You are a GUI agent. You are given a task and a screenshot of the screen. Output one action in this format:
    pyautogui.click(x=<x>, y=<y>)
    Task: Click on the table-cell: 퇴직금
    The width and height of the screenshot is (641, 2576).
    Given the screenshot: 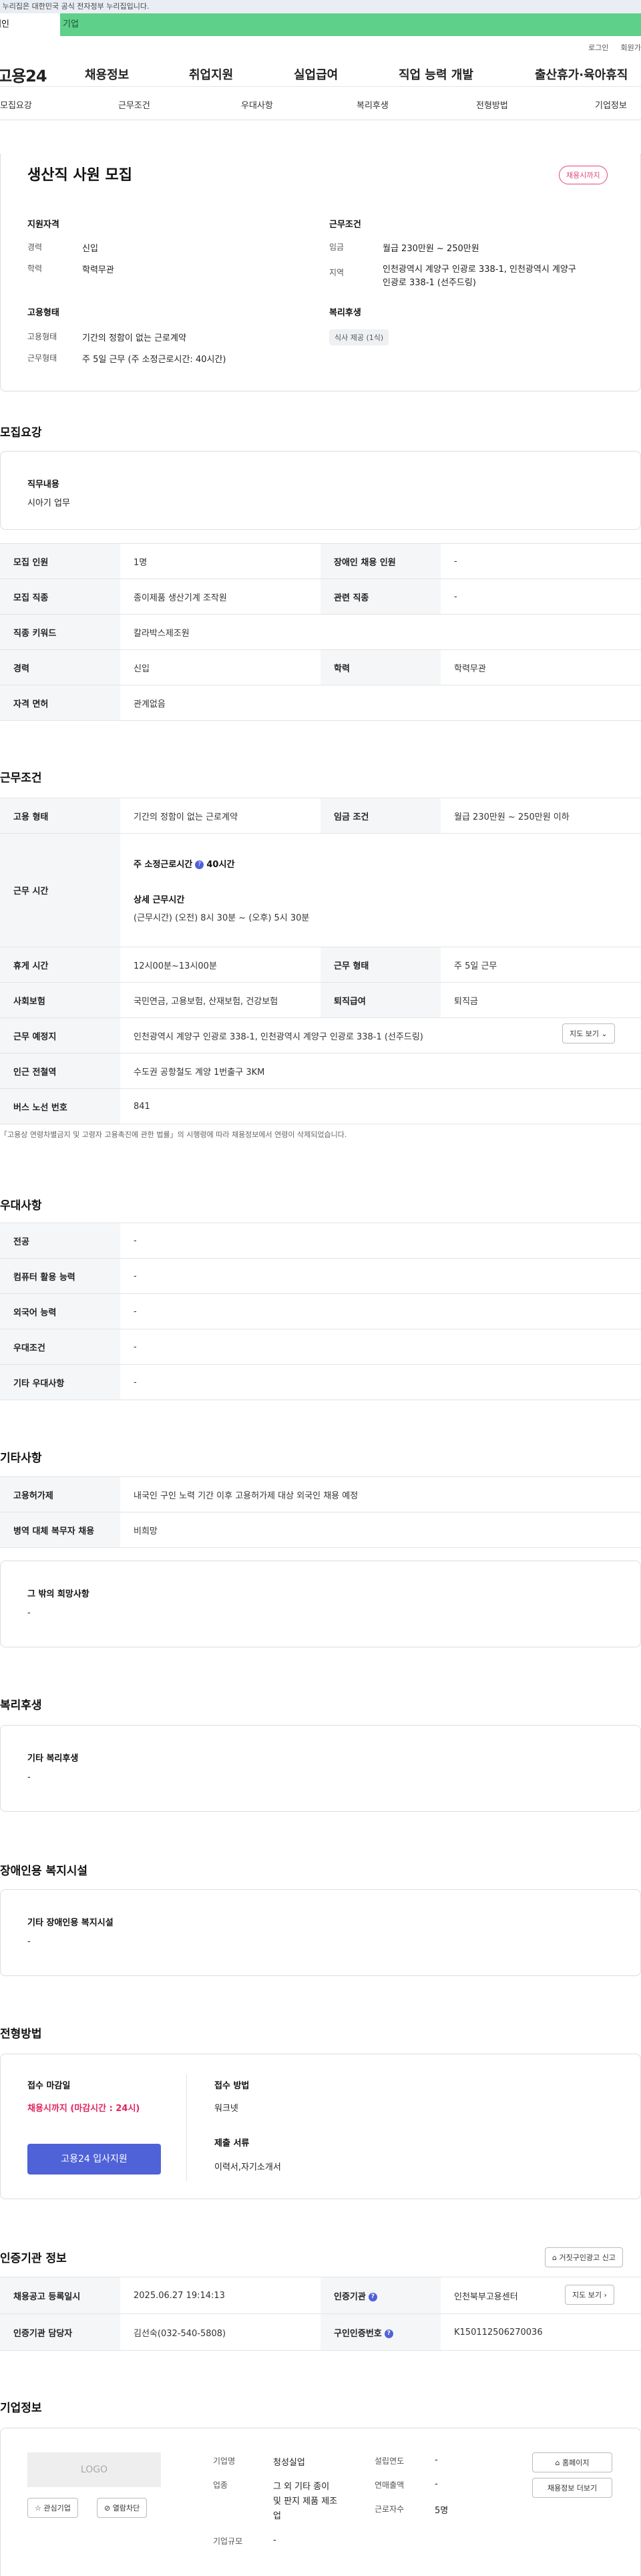 What is the action you would take?
    pyautogui.click(x=541, y=1000)
    